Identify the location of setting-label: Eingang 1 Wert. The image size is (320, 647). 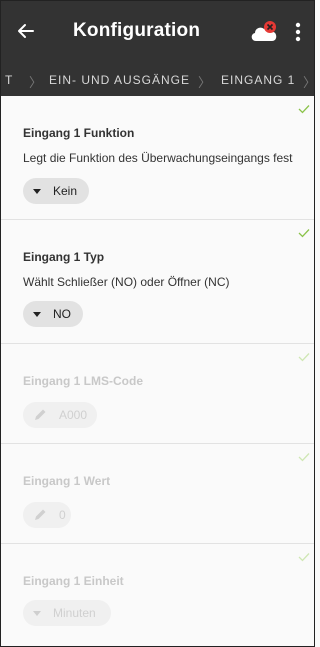
(67, 481).